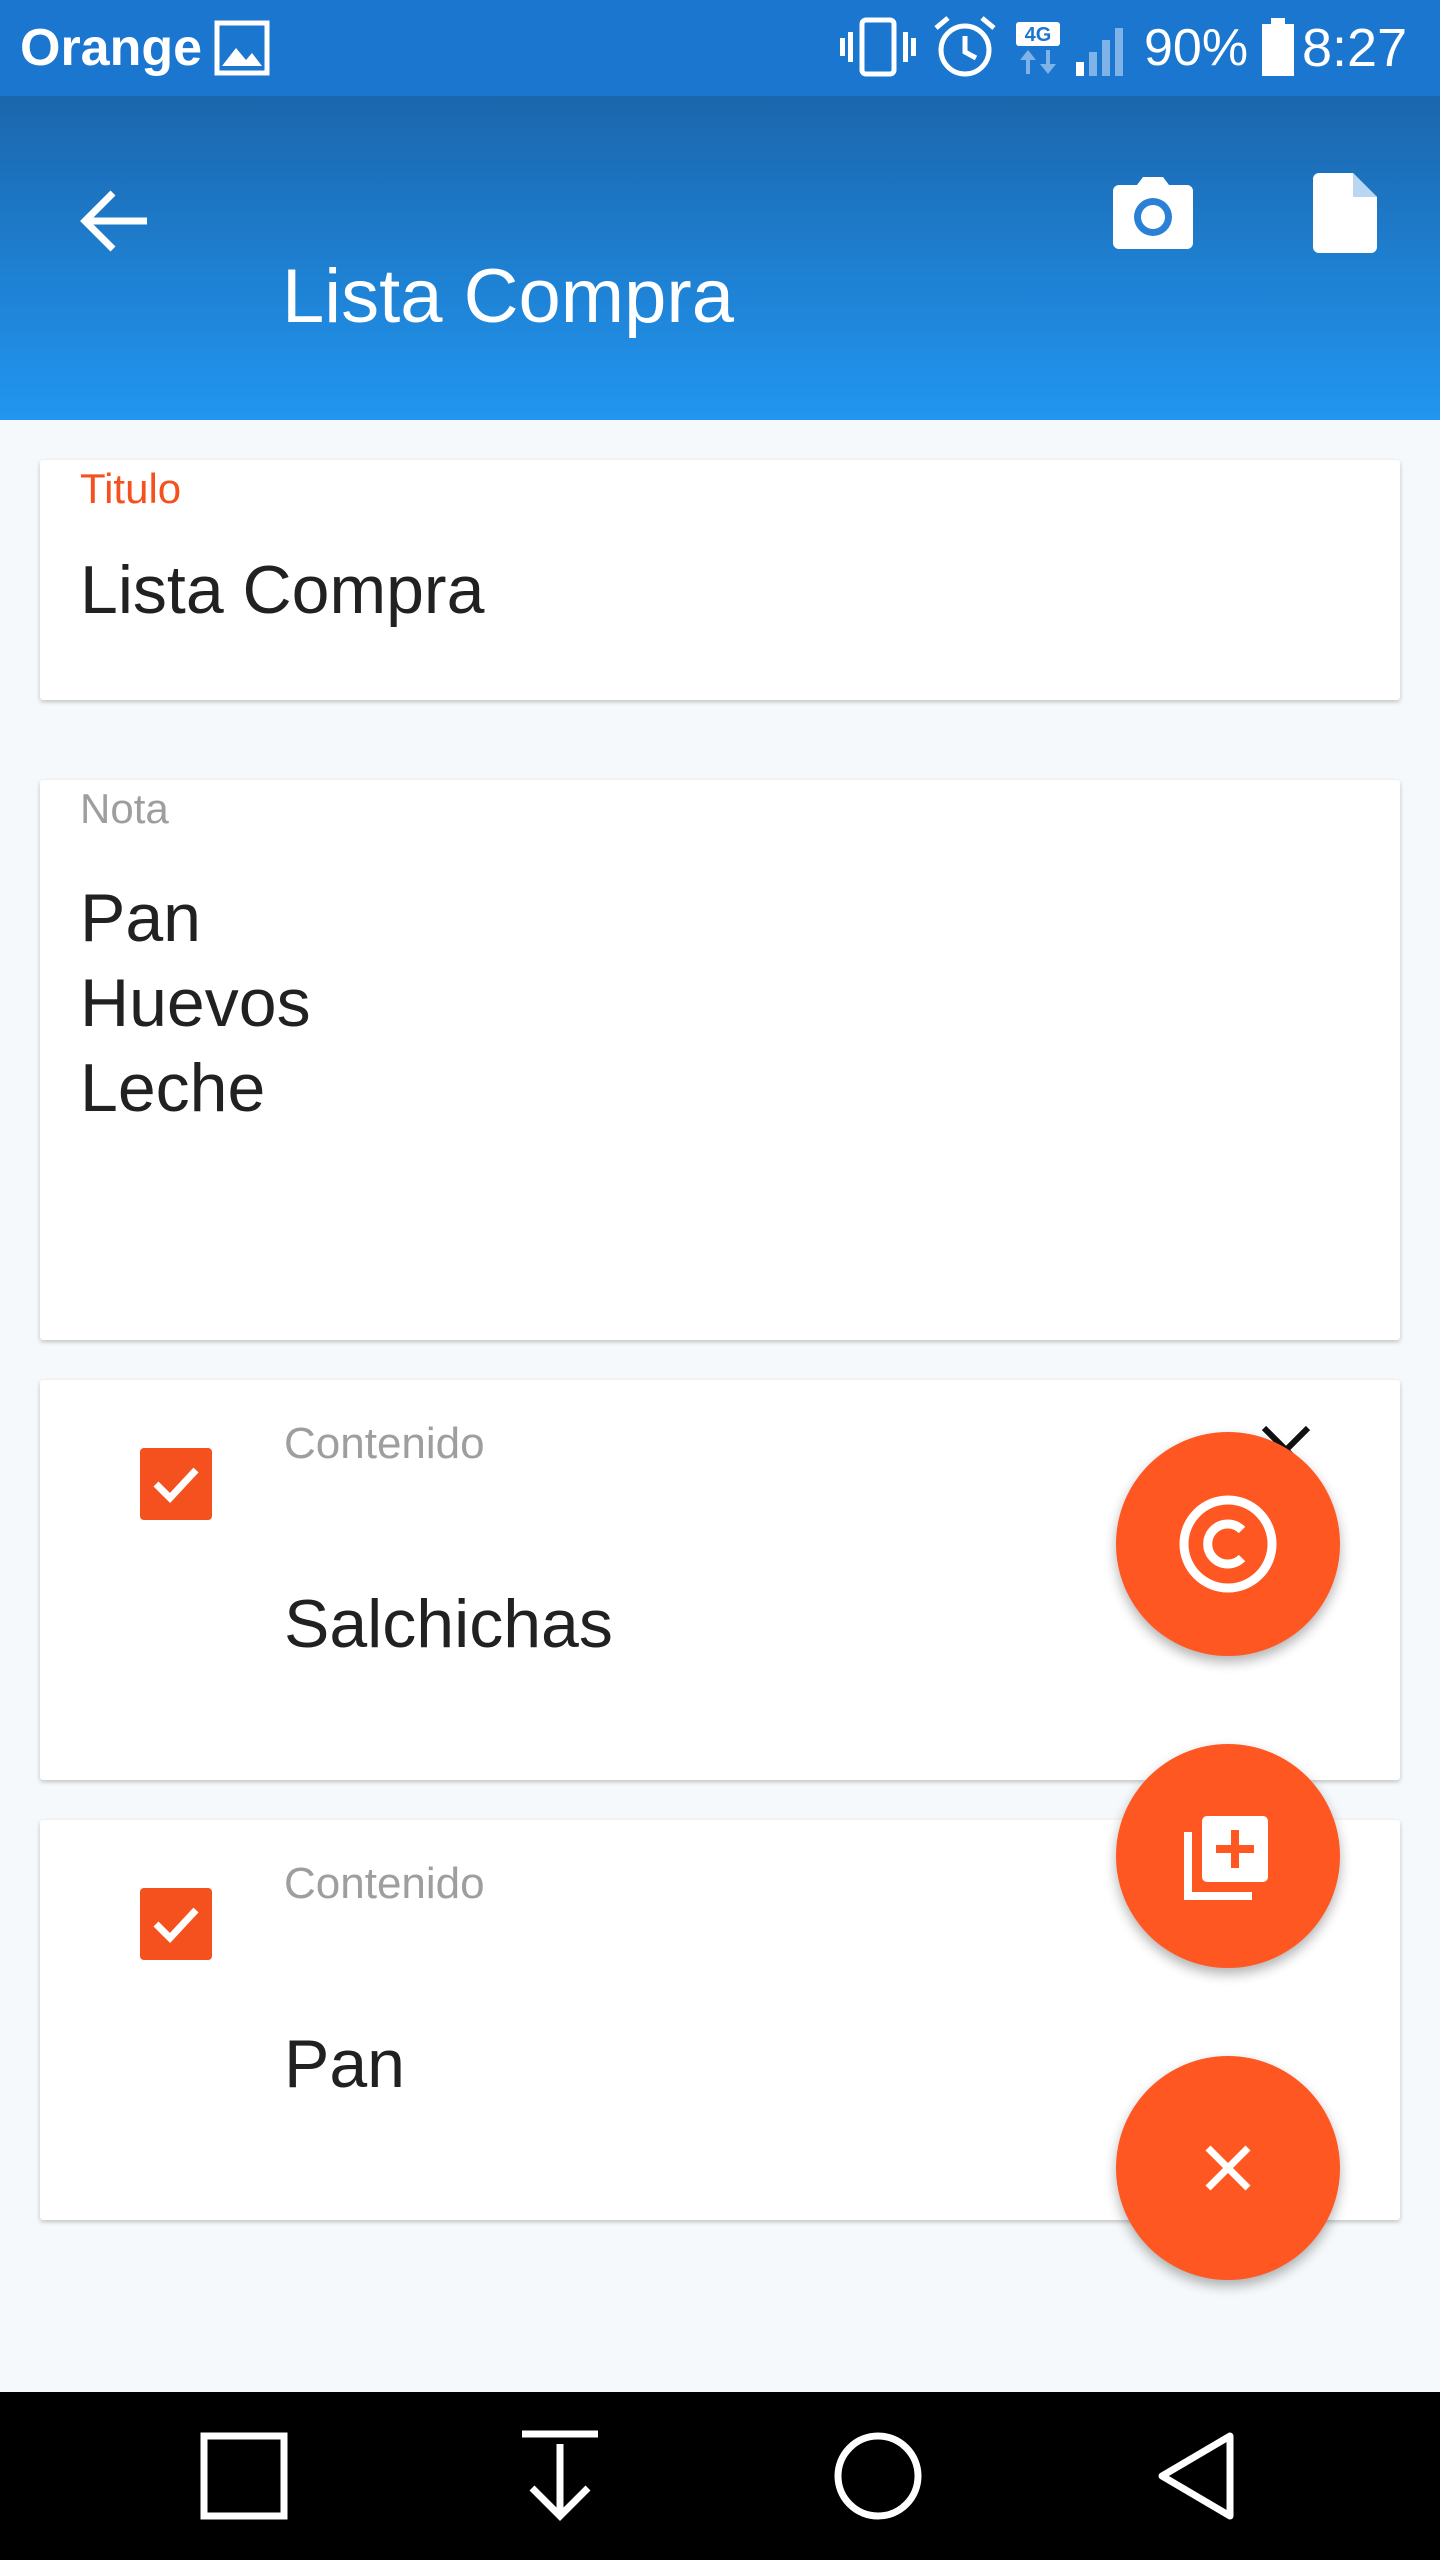 This screenshot has height=2560, width=1440. I want to click on camera-icon, so click(1153, 213).